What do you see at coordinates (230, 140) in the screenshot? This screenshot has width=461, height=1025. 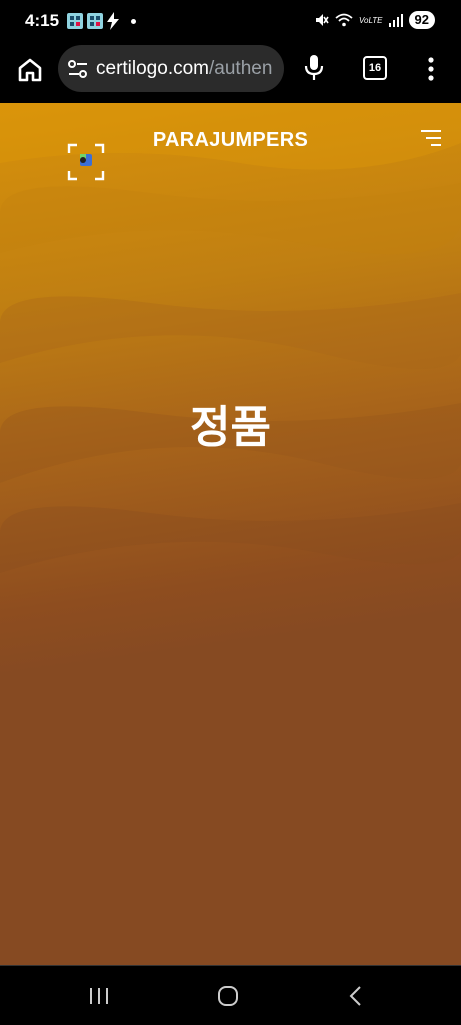 I see `brand-title: PARAJUMPERS` at bounding box center [230, 140].